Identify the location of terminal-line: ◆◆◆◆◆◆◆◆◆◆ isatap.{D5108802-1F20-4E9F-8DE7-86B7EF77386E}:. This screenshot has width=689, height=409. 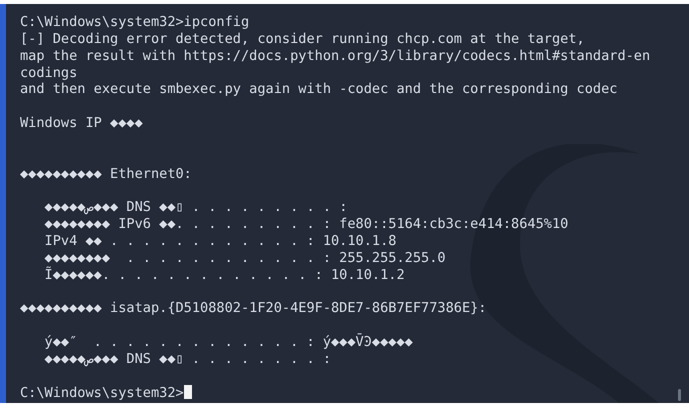
(253, 308).